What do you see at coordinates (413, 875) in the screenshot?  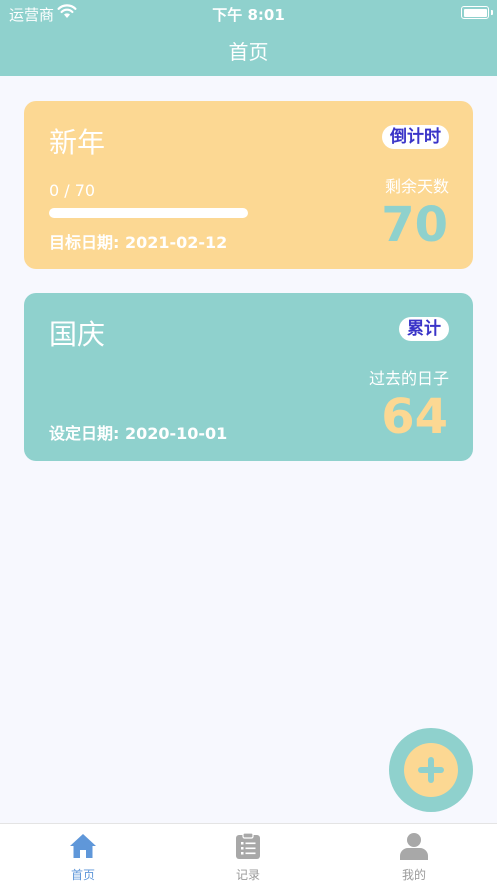 I see `tab-mine-label: 我的` at bounding box center [413, 875].